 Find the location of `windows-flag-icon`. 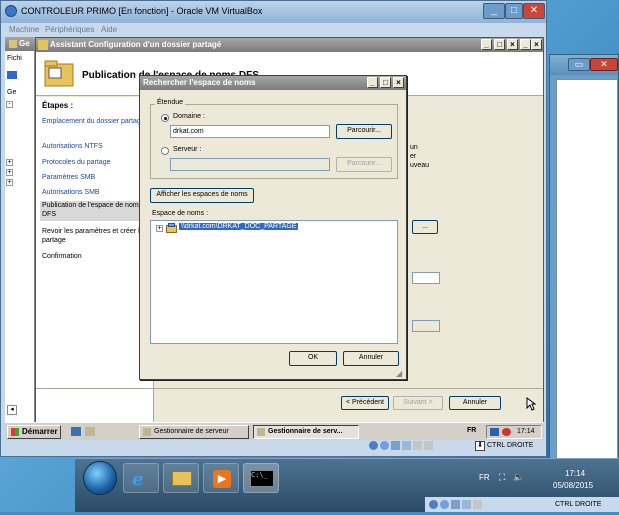

windows-flag-icon is located at coordinates (15, 432).